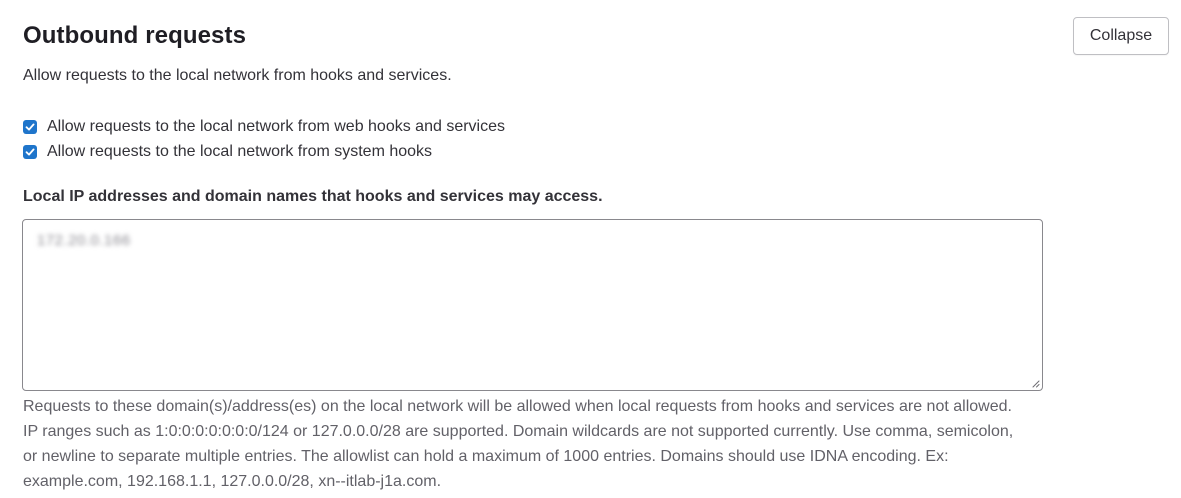  What do you see at coordinates (1035, 383) in the screenshot?
I see `resize-handle-icon` at bounding box center [1035, 383].